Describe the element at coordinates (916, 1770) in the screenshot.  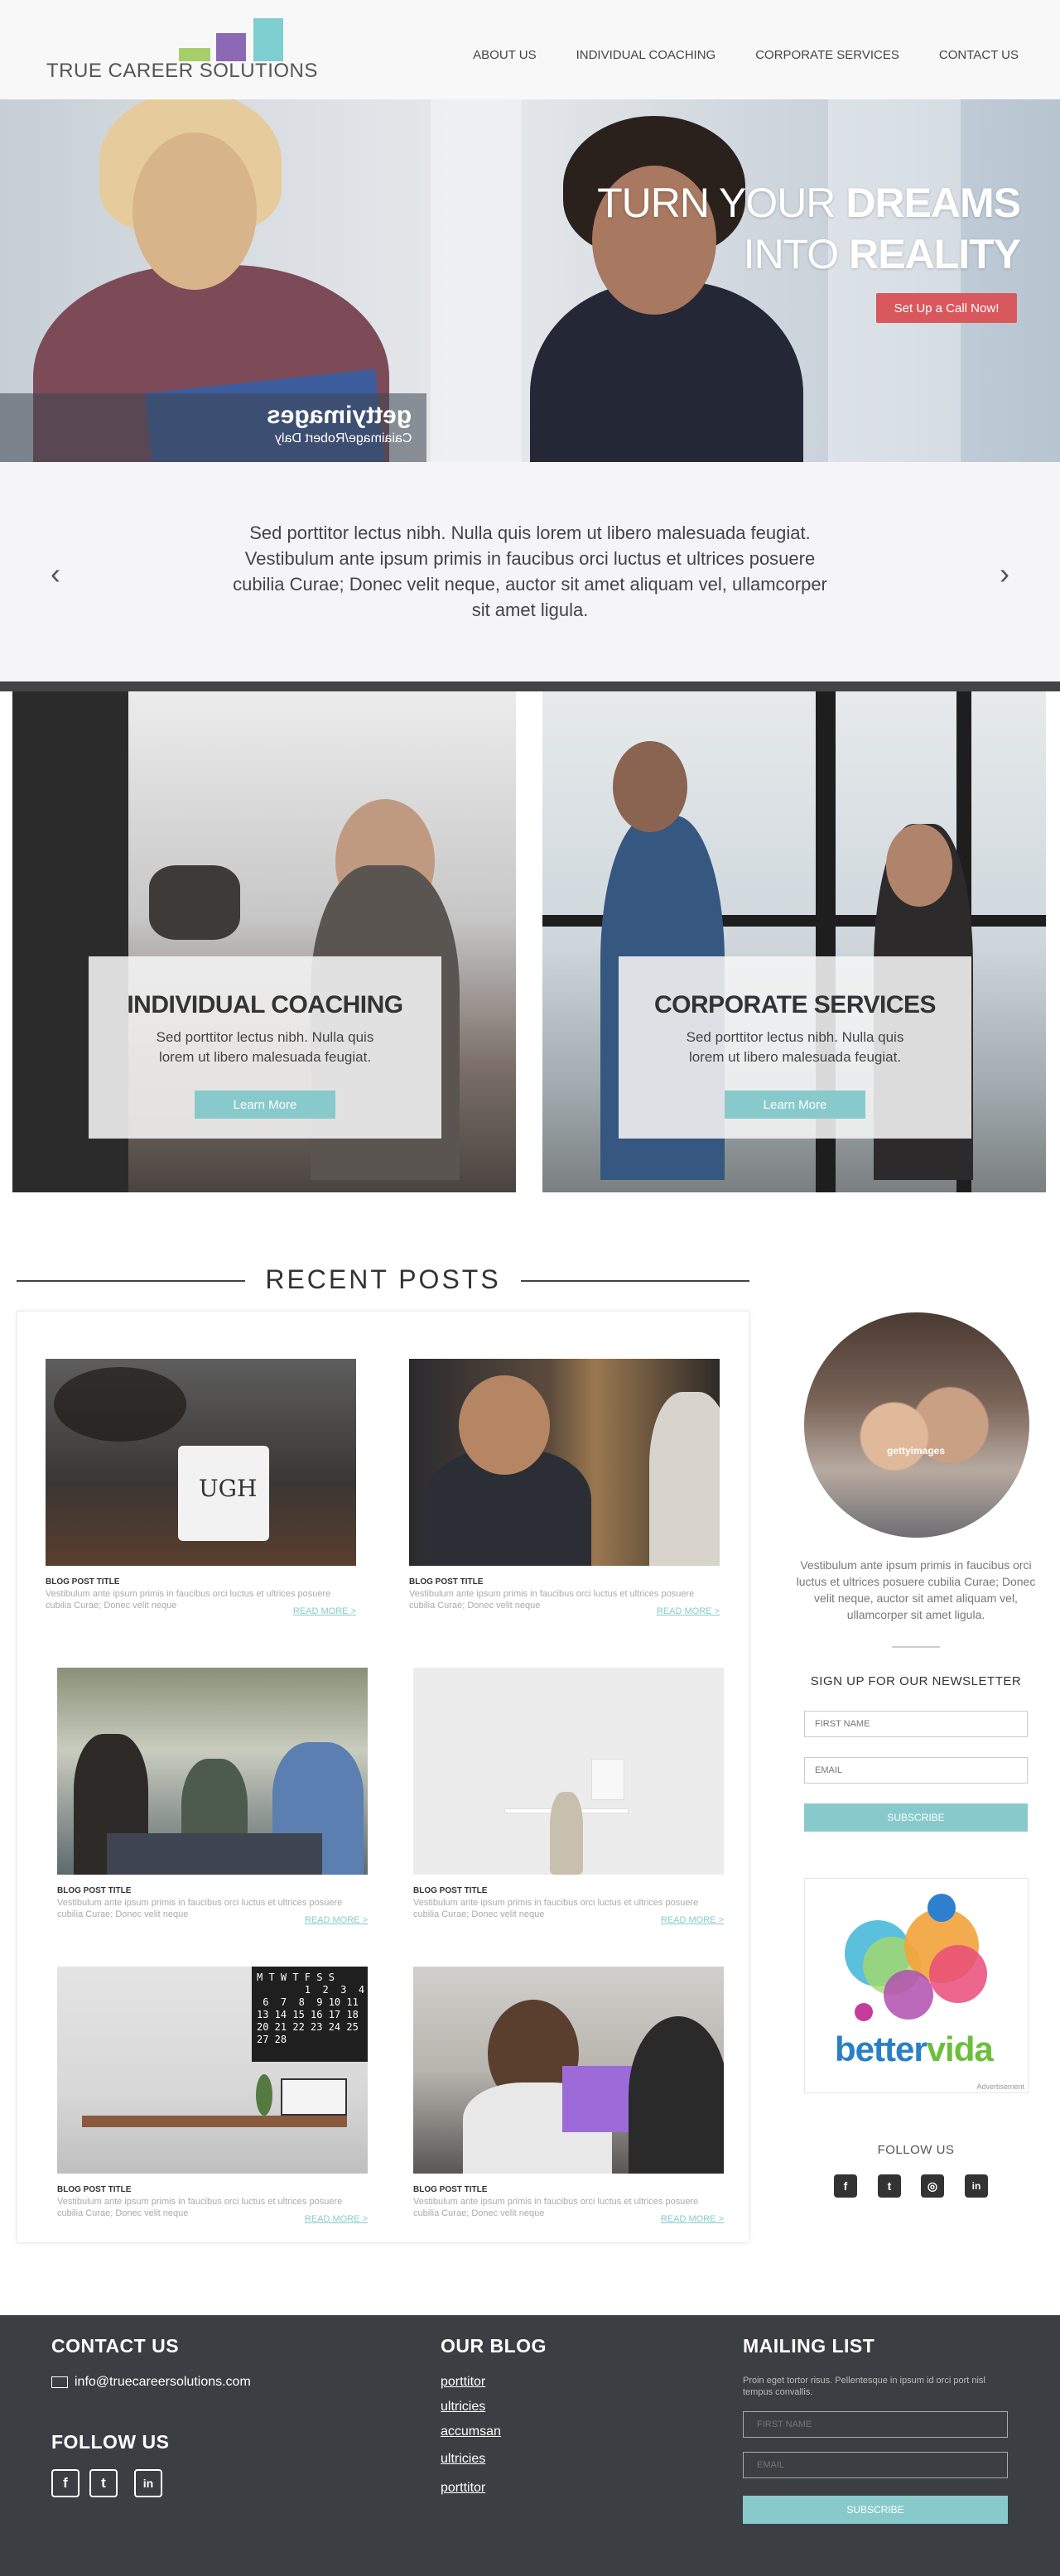
I see `newsletter-email-input` at that location.